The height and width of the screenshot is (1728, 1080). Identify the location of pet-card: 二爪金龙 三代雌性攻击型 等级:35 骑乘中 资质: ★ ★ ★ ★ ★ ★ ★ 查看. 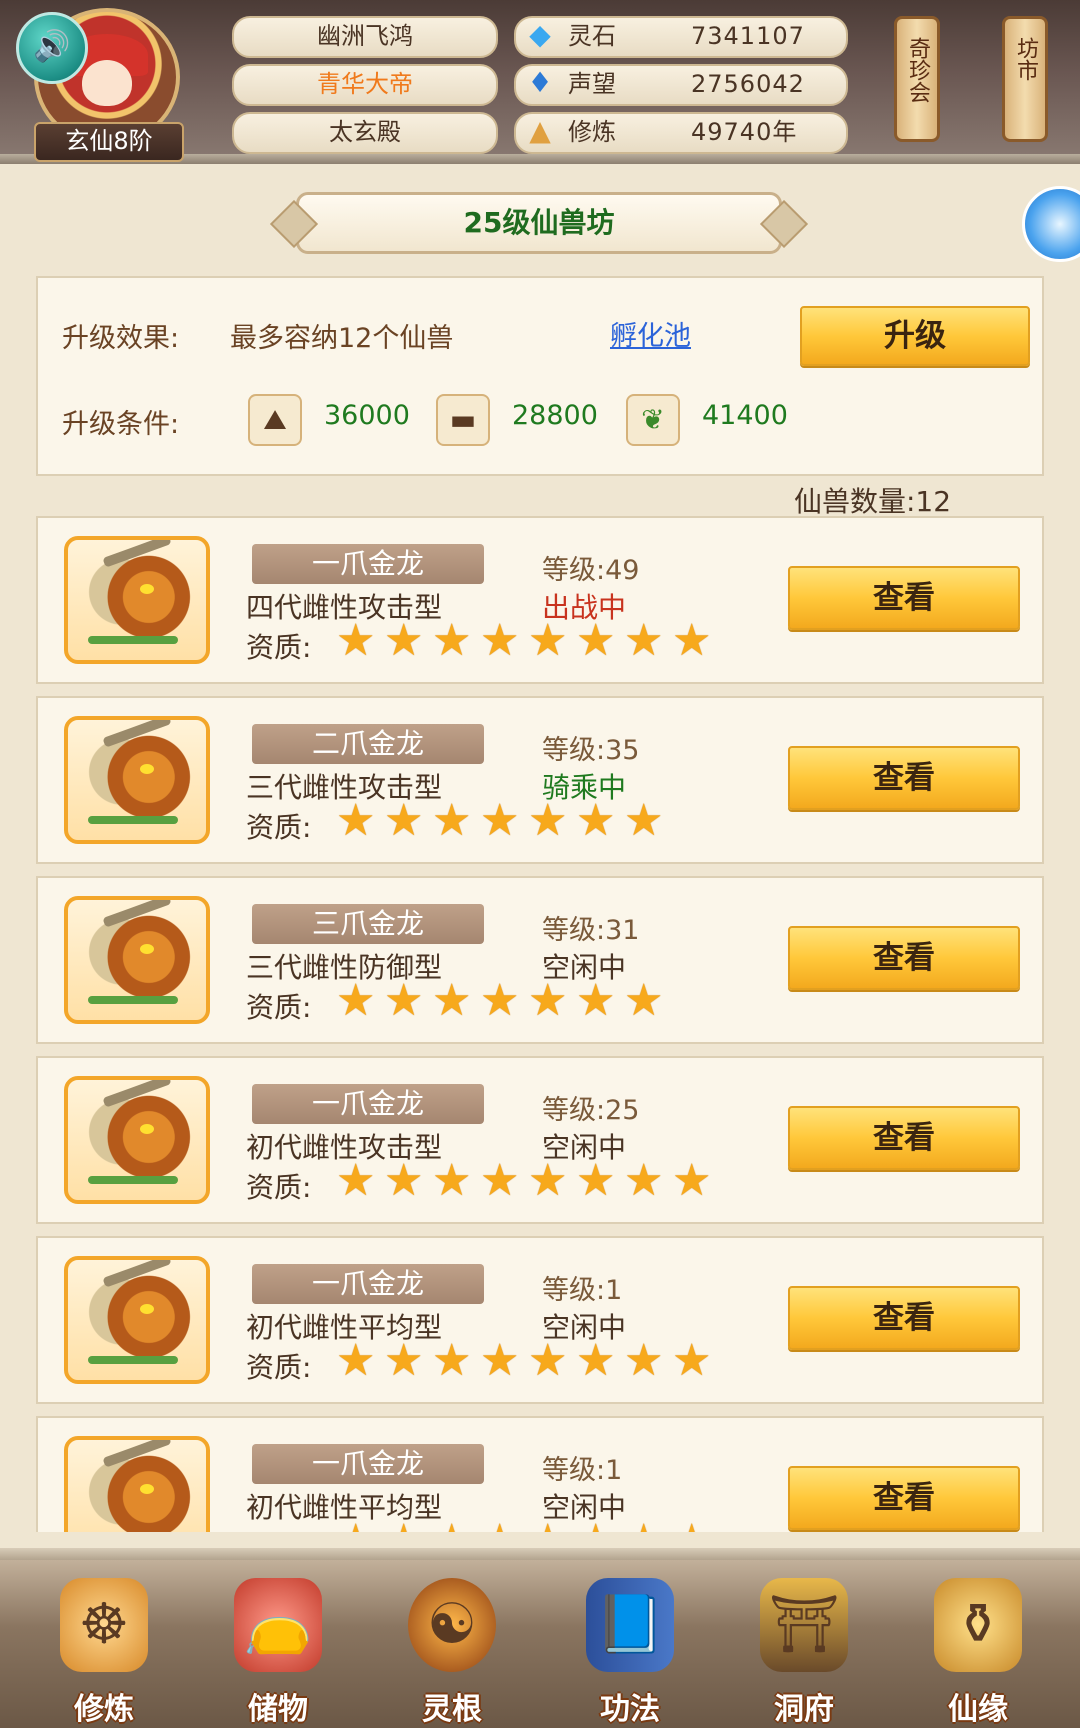
(540, 780).